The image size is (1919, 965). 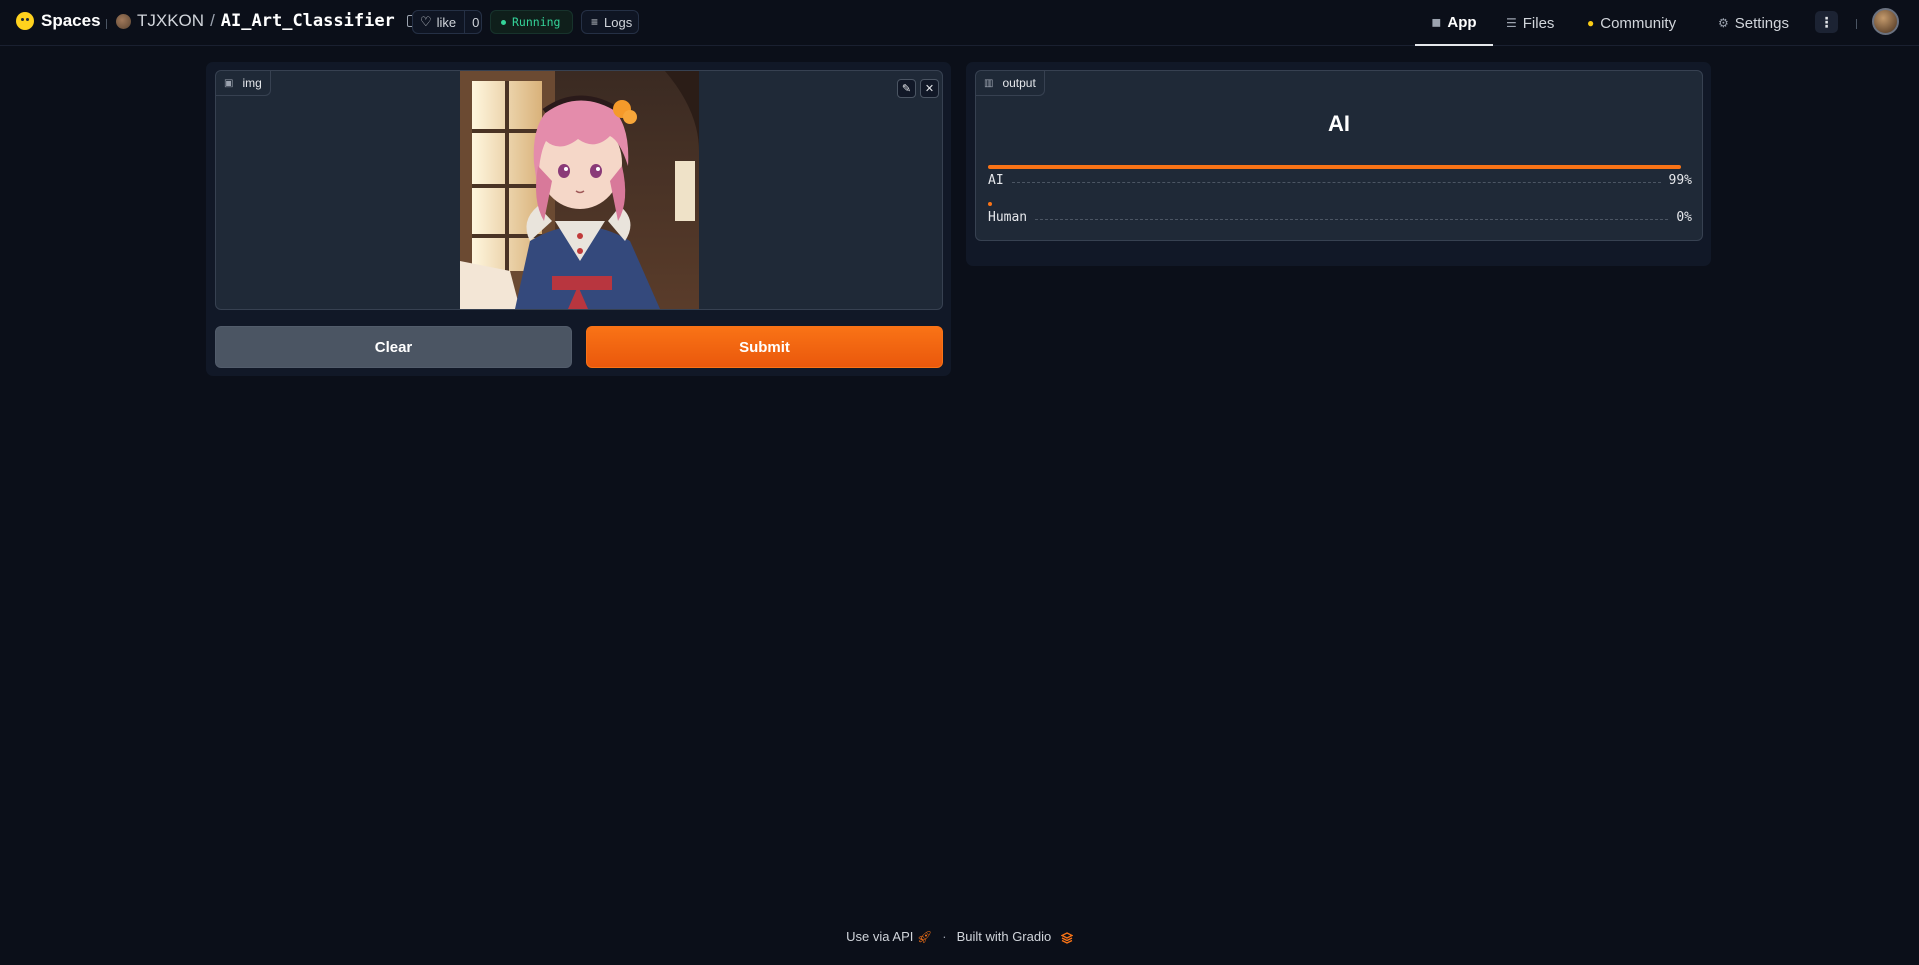 What do you see at coordinates (229, 83) in the screenshot?
I see `image-icon: ▣` at bounding box center [229, 83].